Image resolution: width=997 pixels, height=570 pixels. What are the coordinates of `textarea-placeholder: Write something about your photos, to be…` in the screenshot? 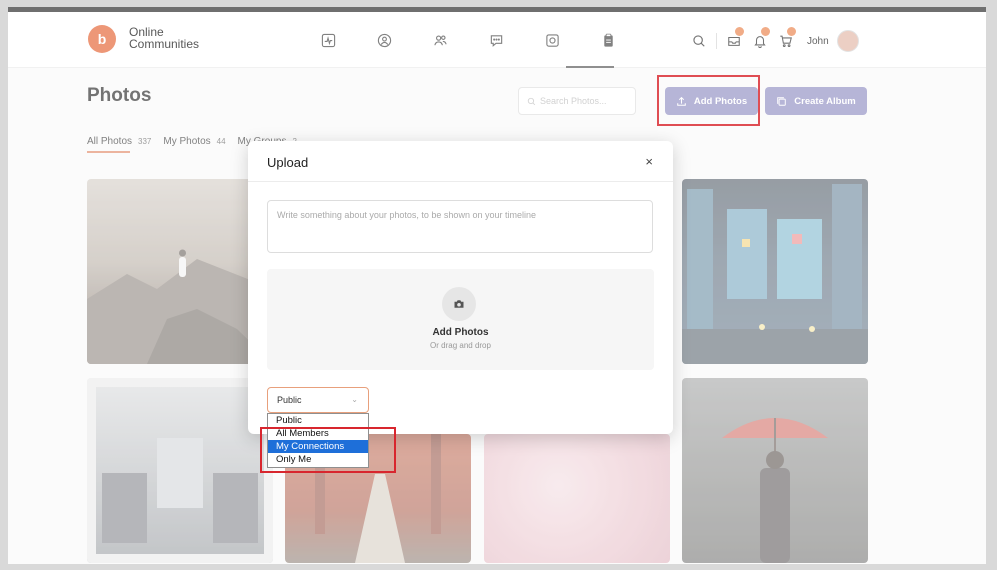 It's located at (406, 215).